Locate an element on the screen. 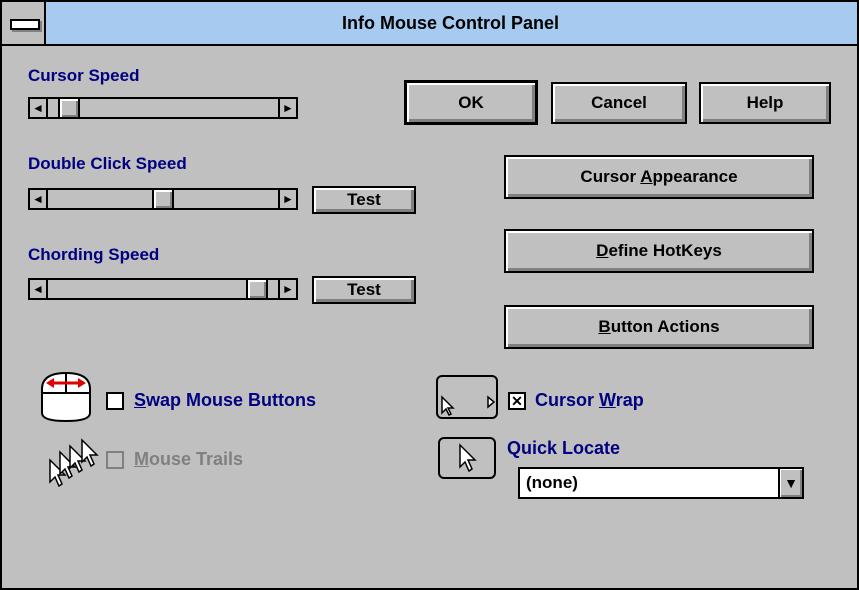 The width and height of the screenshot is (859, 590). cursor-appearance-button: Cursor Appearance is located at coordinates (659, 177).